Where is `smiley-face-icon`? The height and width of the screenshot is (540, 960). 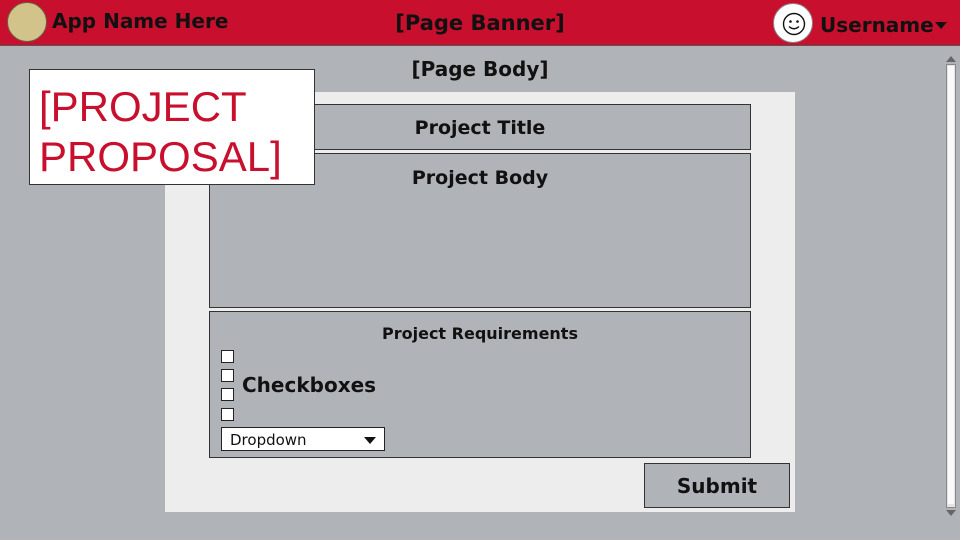 smiley-face-icon is located at coordinates (794, 24).